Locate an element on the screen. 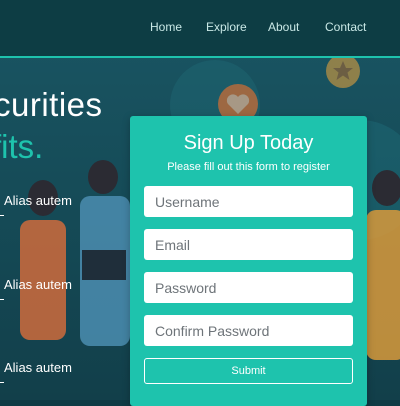  password-input is located at coordinates (248, 287).